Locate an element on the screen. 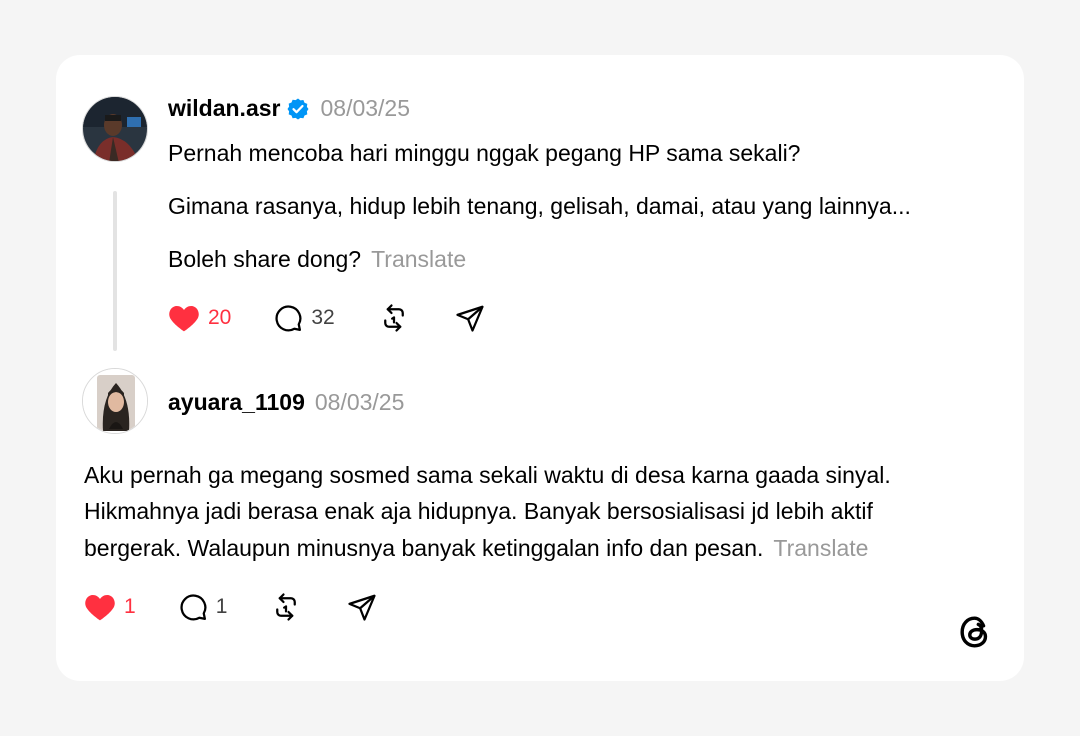 Image resolution: width=1080 pixels, height=736 pixels. reply-share-button is located at coordinates (362, 607).